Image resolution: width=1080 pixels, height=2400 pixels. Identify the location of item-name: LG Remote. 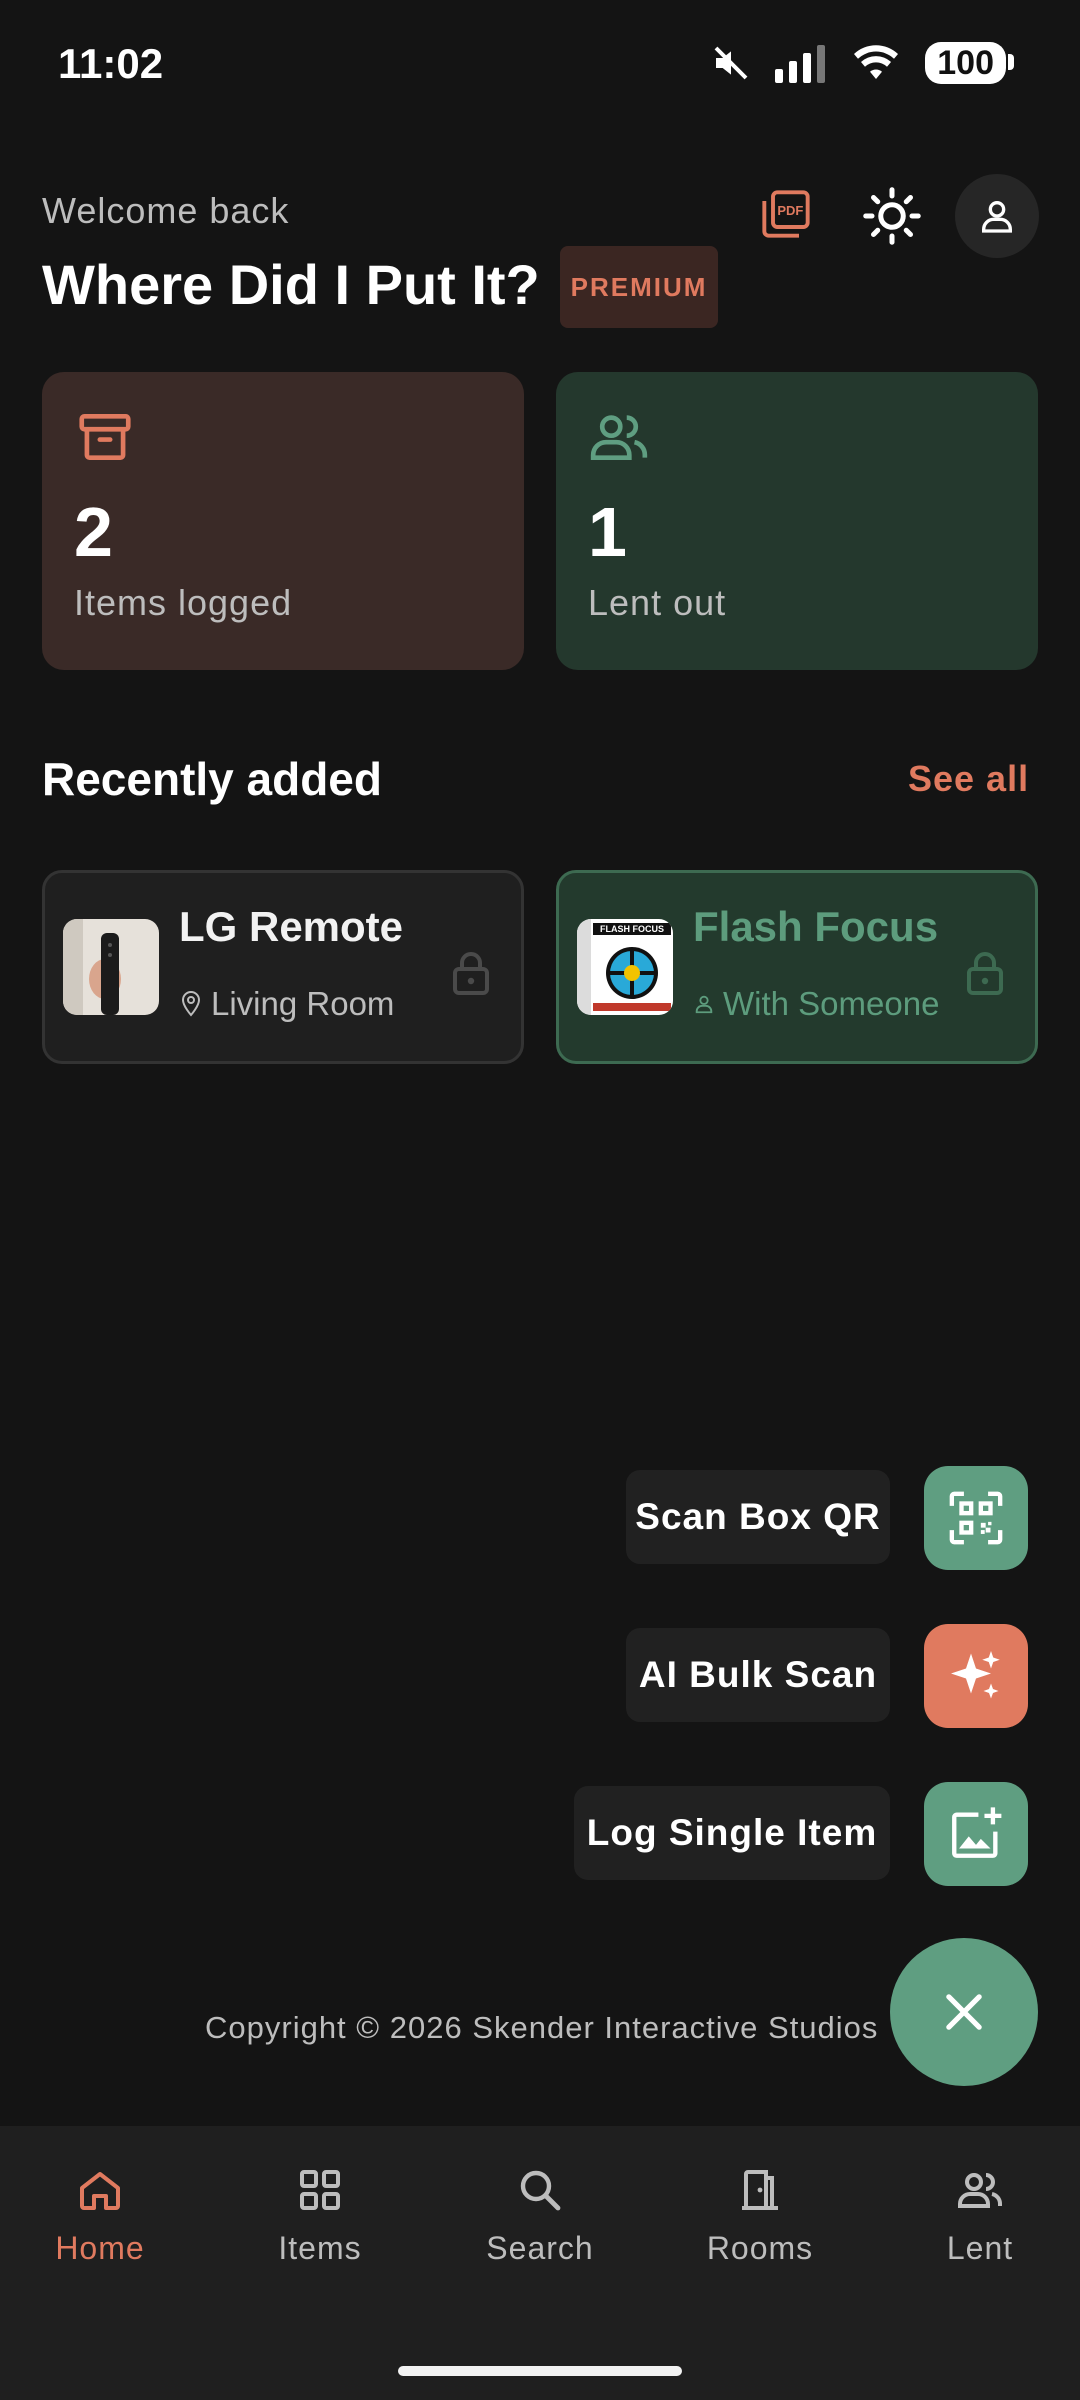
(291, 926).